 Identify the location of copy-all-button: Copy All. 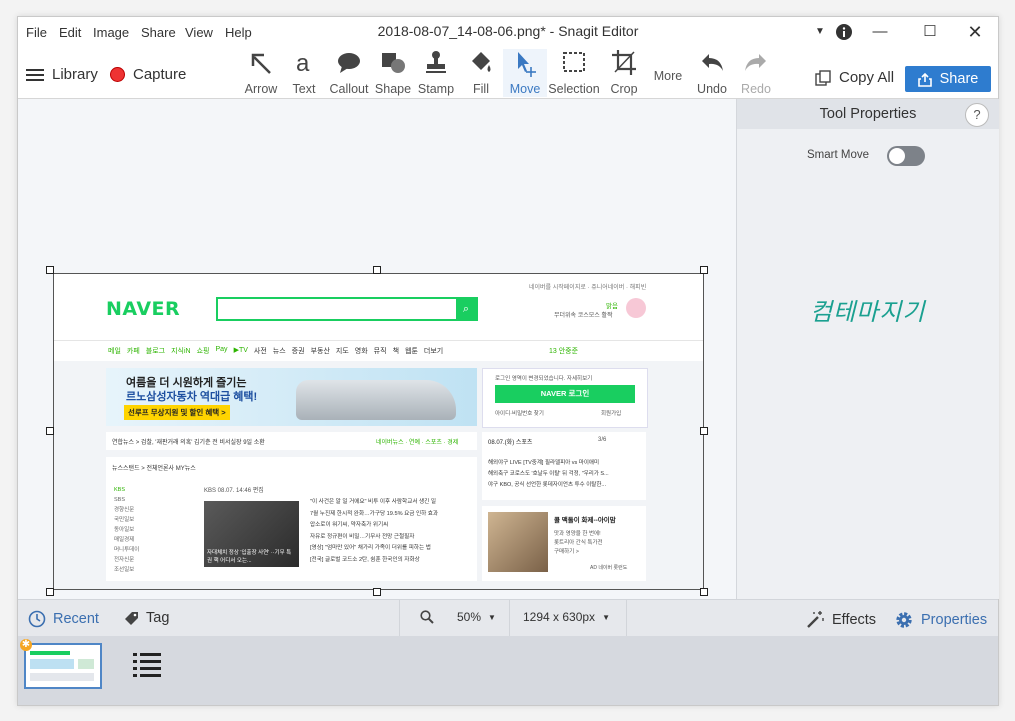
(854, 77).